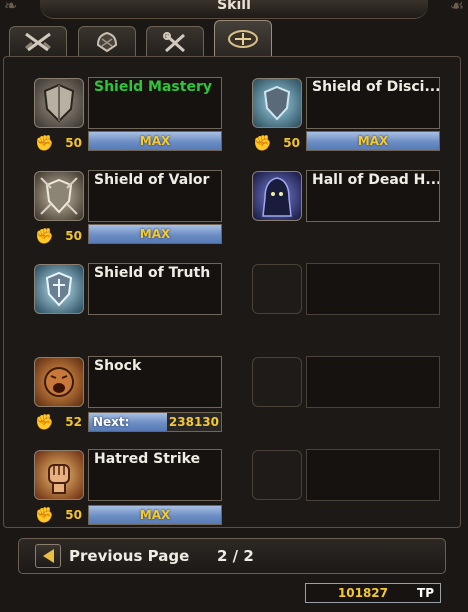 The image size is (468, 612). I want to click on shield-icon, so click(59, 103).